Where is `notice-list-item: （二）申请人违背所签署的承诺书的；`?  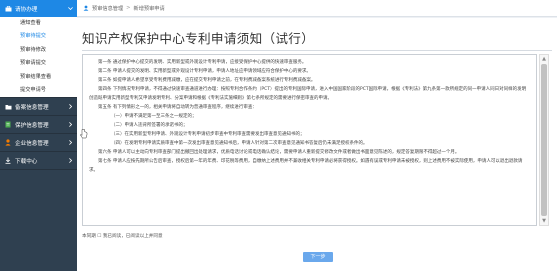 notice-list-item: （二）申请人违背所签署的承诺书的； is located at coordinates (149, 125).